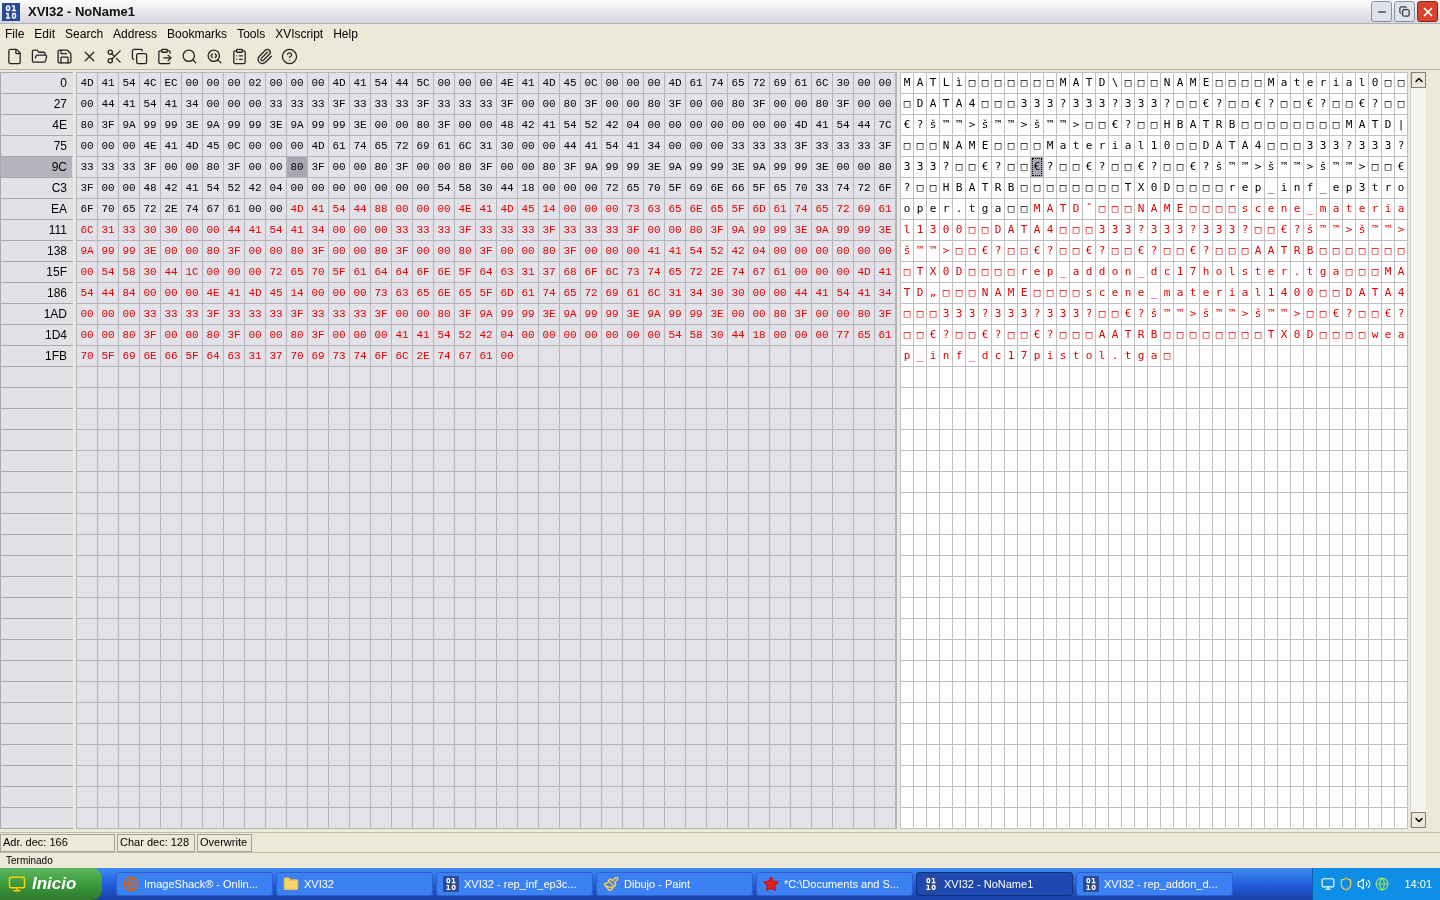 The image size is (1440, 900). What do you see at coordinates (612, 293) in the screenshot?
I see `hex-cell-text: 69` at bounding box center [612, 293].